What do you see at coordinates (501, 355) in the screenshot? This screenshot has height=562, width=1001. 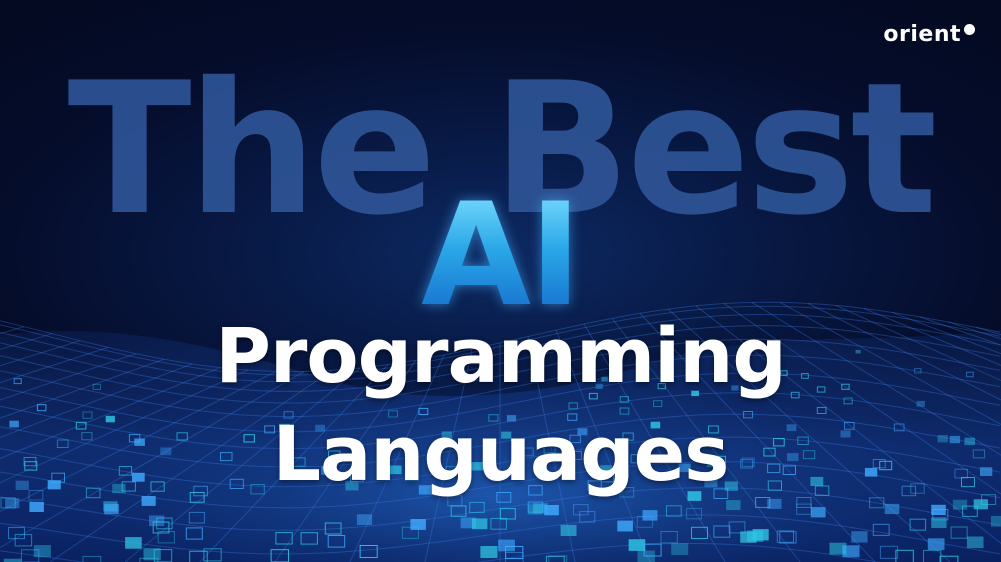 I see `headline-programming: Programming` at bounding box center [501, 355].